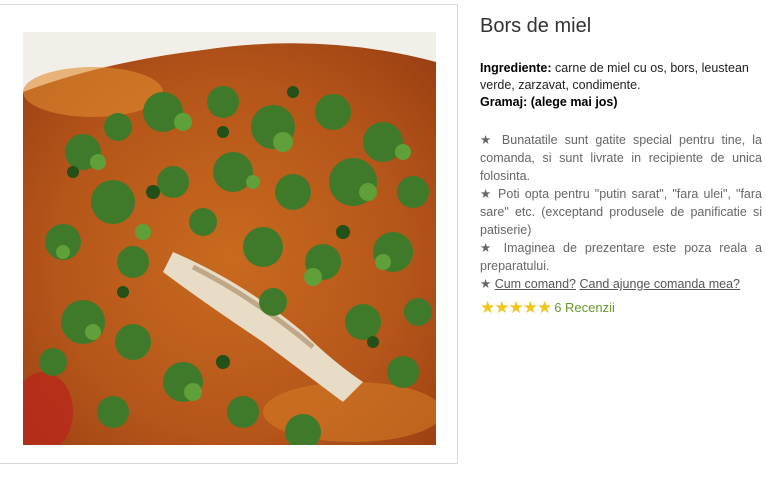 This screenshot has width=766, height=502. I want to click on reviews-link: 6 Recenzii, so click(584, 307).